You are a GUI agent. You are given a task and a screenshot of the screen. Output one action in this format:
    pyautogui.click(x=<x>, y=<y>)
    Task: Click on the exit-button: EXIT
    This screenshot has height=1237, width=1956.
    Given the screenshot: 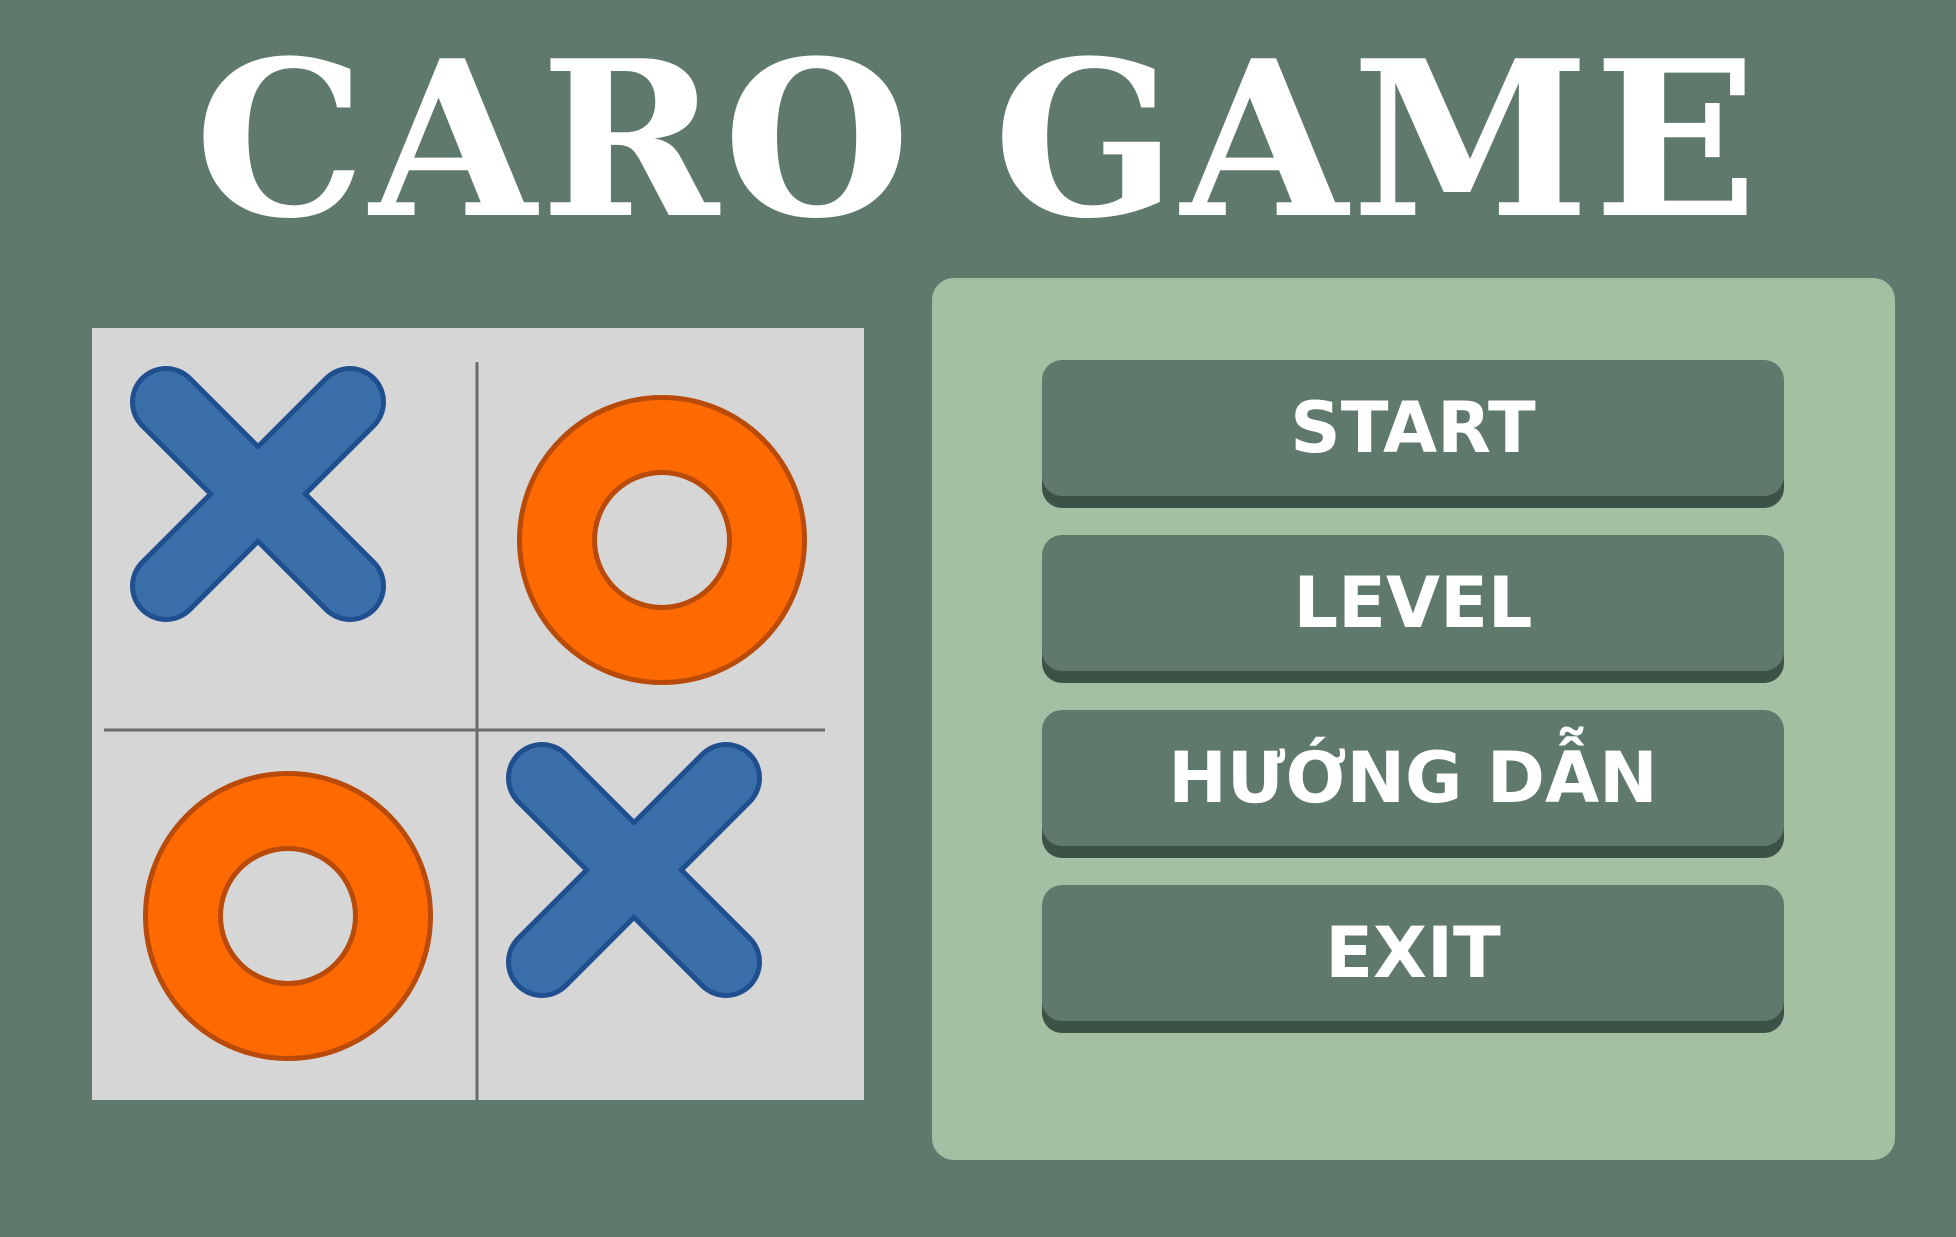 What is the action you would take?
    pyautogui.click(x=1413, y=953)
    